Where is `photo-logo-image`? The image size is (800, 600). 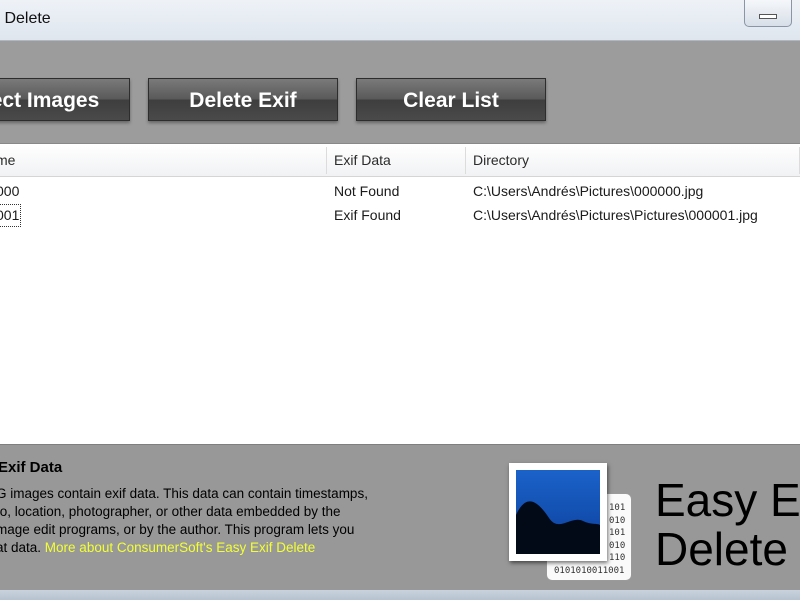
photo-logo-image is located at coordinates (558, 512).